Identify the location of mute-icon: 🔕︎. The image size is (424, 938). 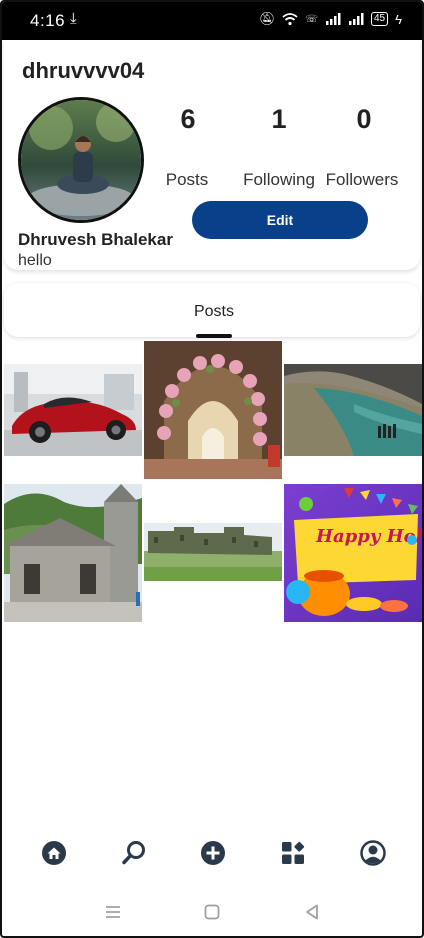
(267, 18).